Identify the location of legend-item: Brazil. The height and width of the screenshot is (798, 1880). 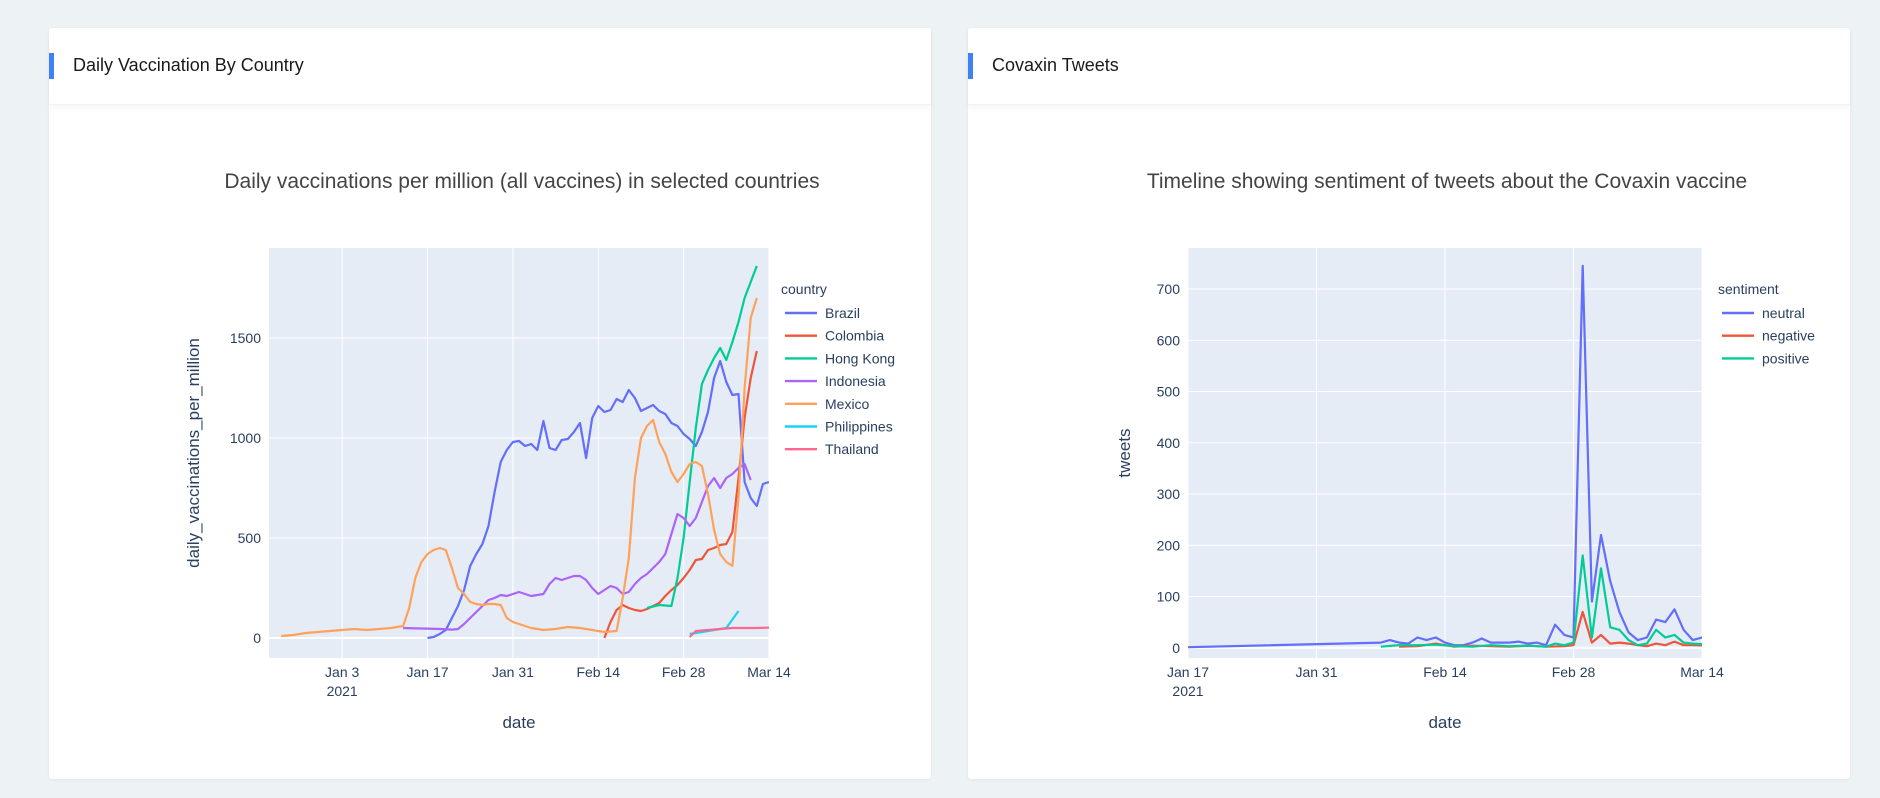
(822, 313).